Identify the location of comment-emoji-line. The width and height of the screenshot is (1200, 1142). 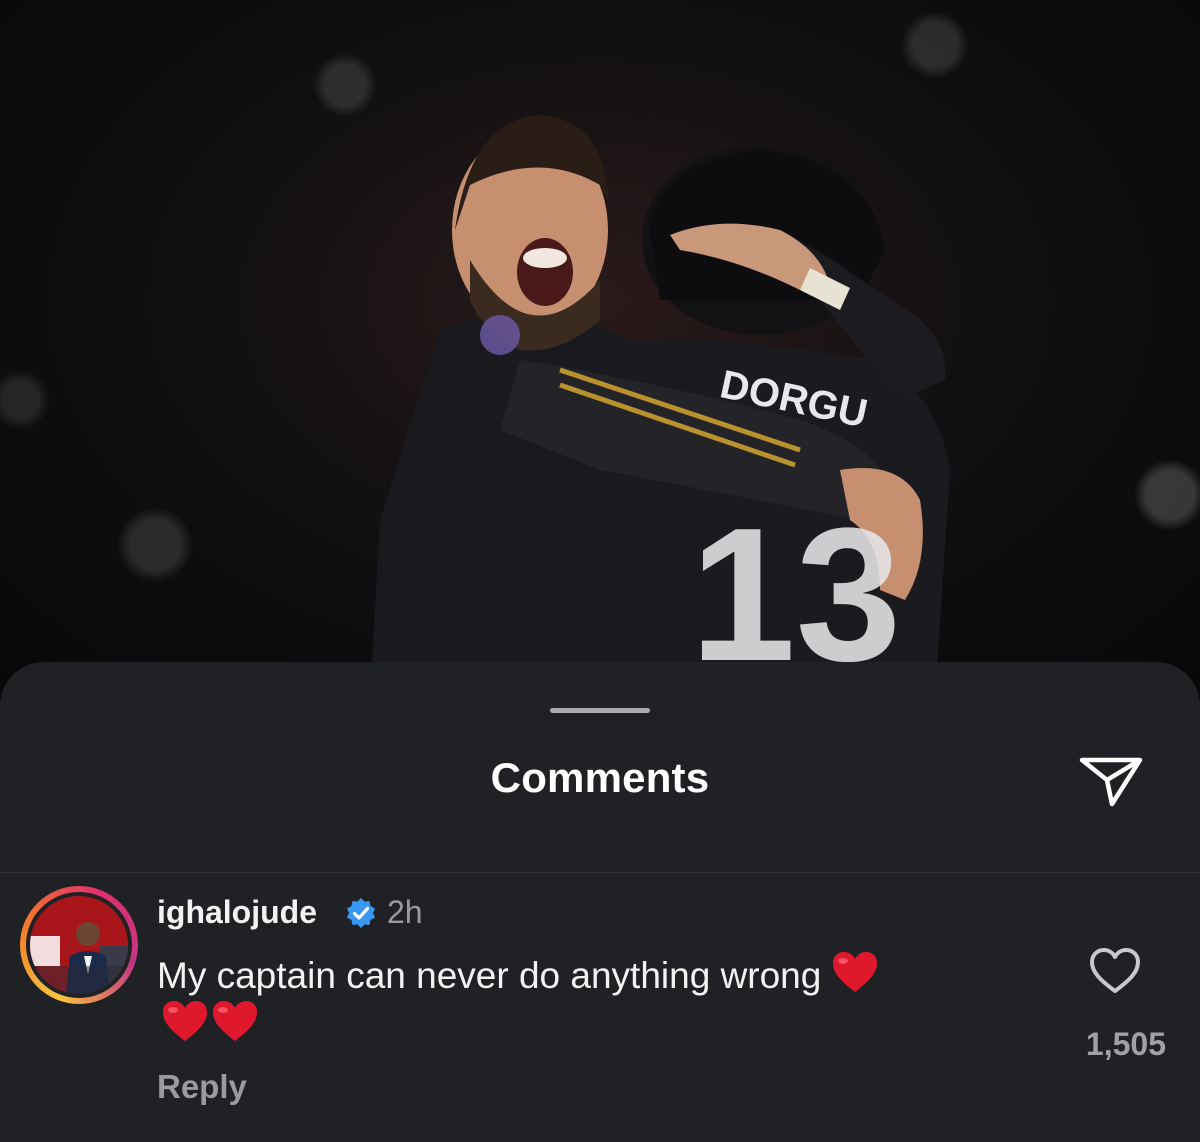
(597, 1023).